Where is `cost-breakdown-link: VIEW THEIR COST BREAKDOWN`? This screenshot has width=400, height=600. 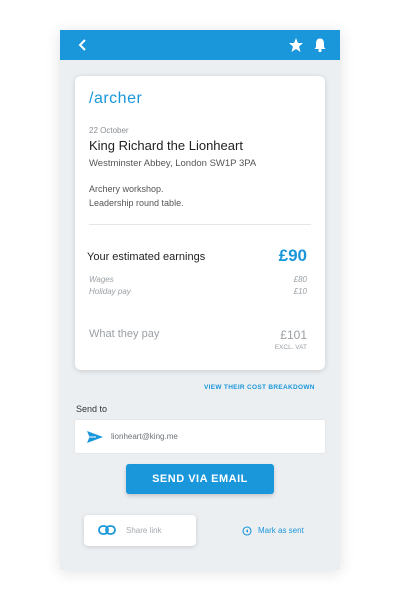 cost-breakdown-link: VIEW THEIR COST BREAKDOWN is located at coordinates (259, 387).